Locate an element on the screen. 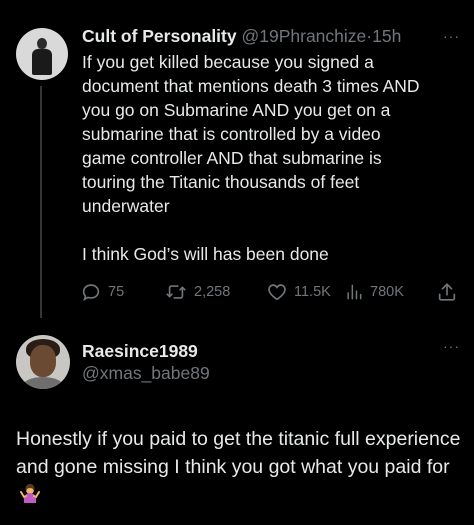  avatar is located at coordinates (42, 54).